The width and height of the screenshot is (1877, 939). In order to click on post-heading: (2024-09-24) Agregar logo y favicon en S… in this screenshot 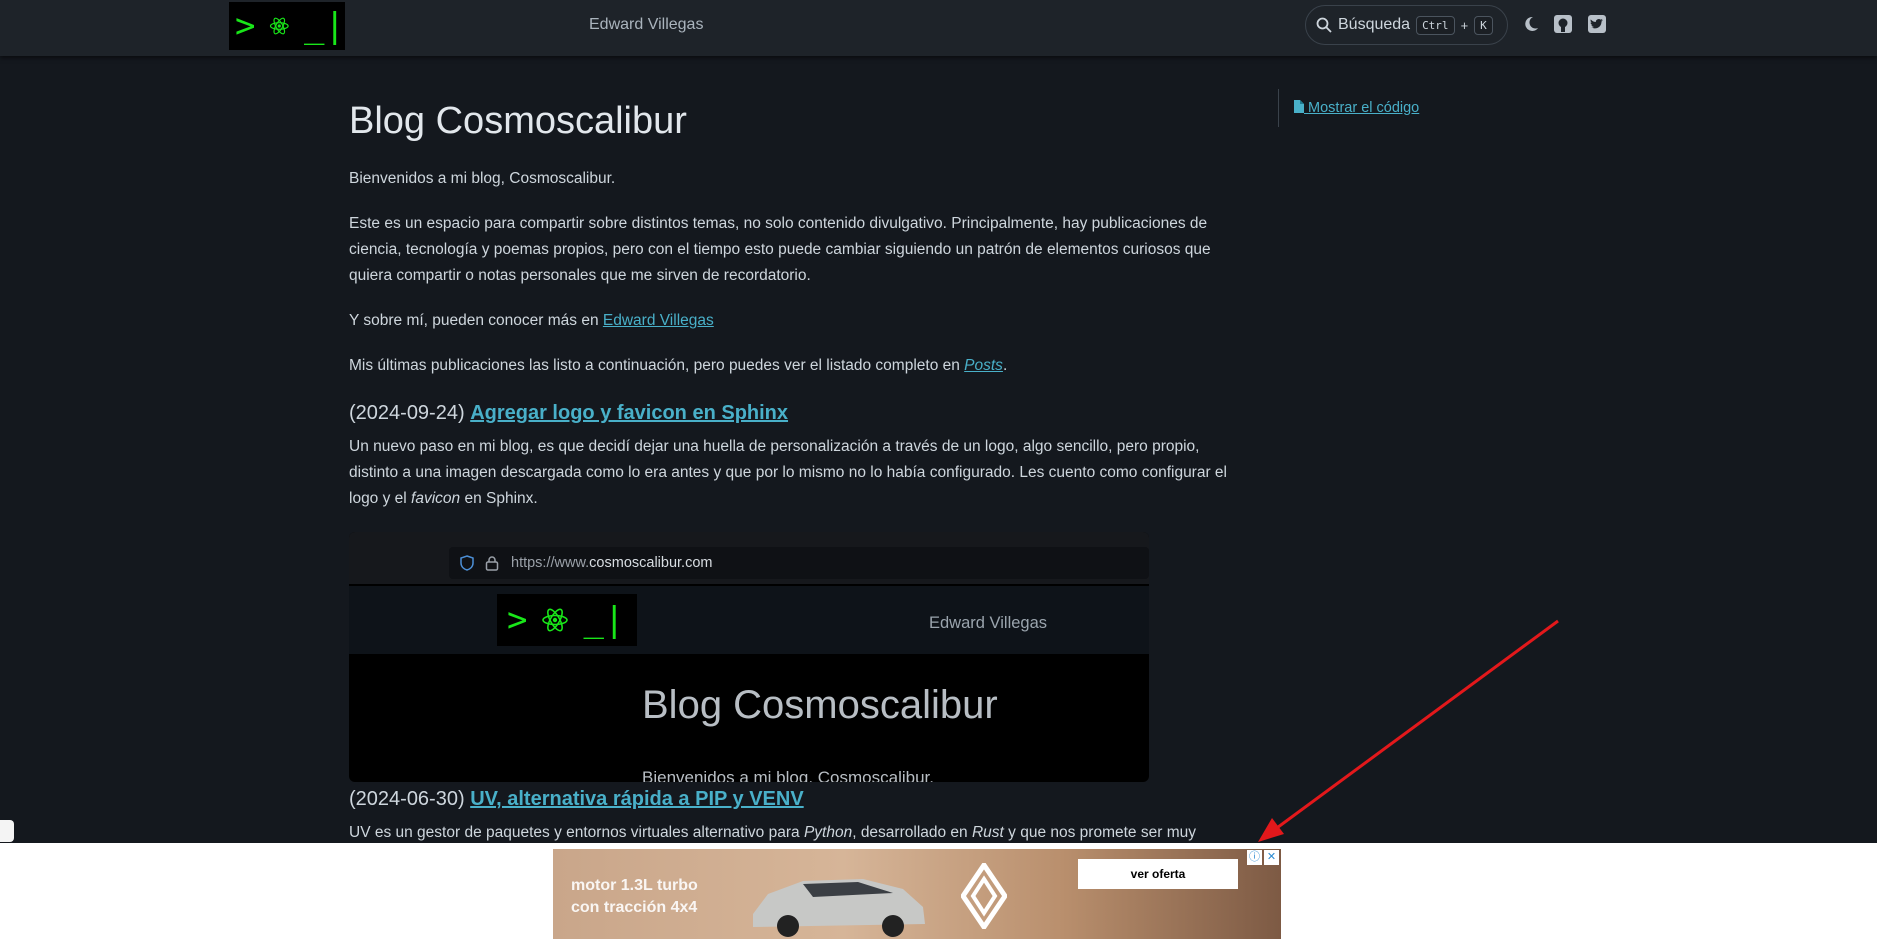, I will do `click(794, 413)`.